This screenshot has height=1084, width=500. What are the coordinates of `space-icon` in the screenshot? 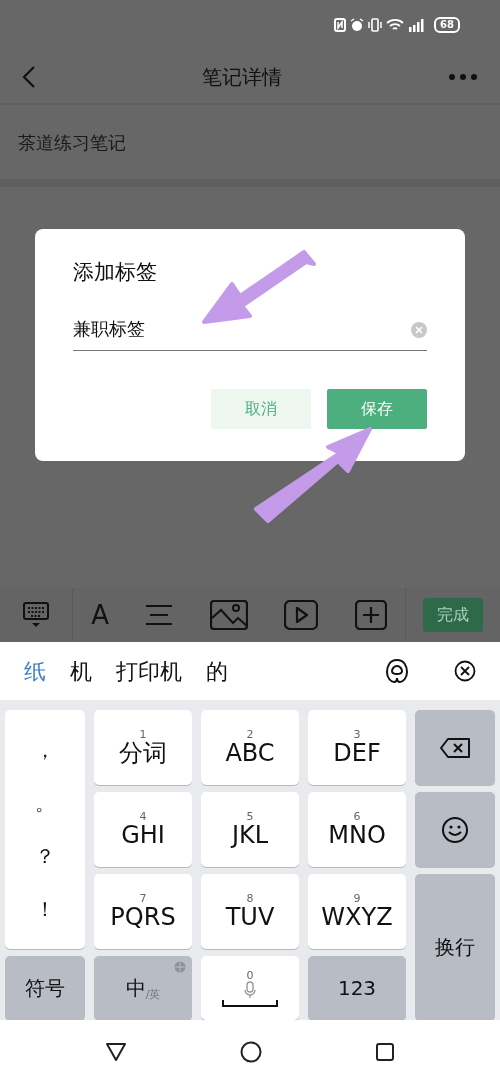 It's located at (250, 1002).